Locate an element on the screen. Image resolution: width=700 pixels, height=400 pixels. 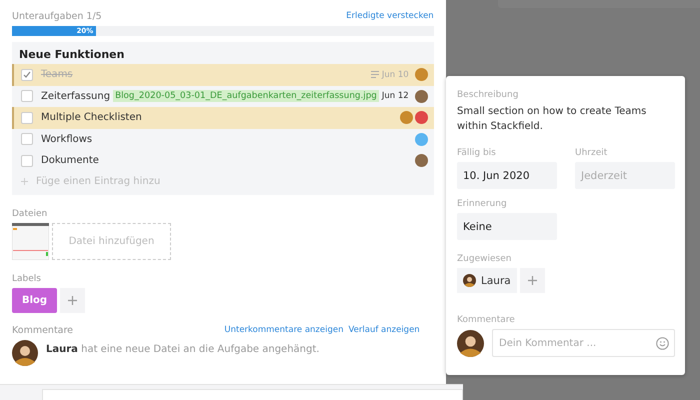
item-text: Zeiterfassung is located at coordinates (75, 96).